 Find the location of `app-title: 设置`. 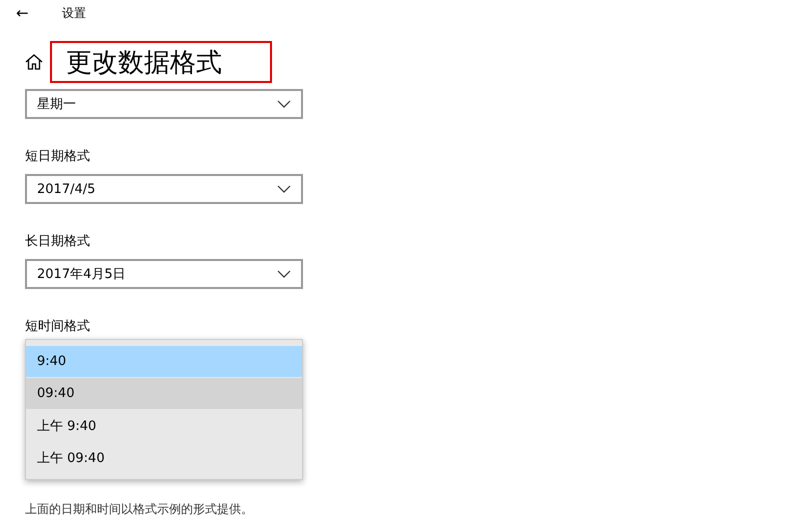

app-title: 设置 is located at coordinates (74, 13).